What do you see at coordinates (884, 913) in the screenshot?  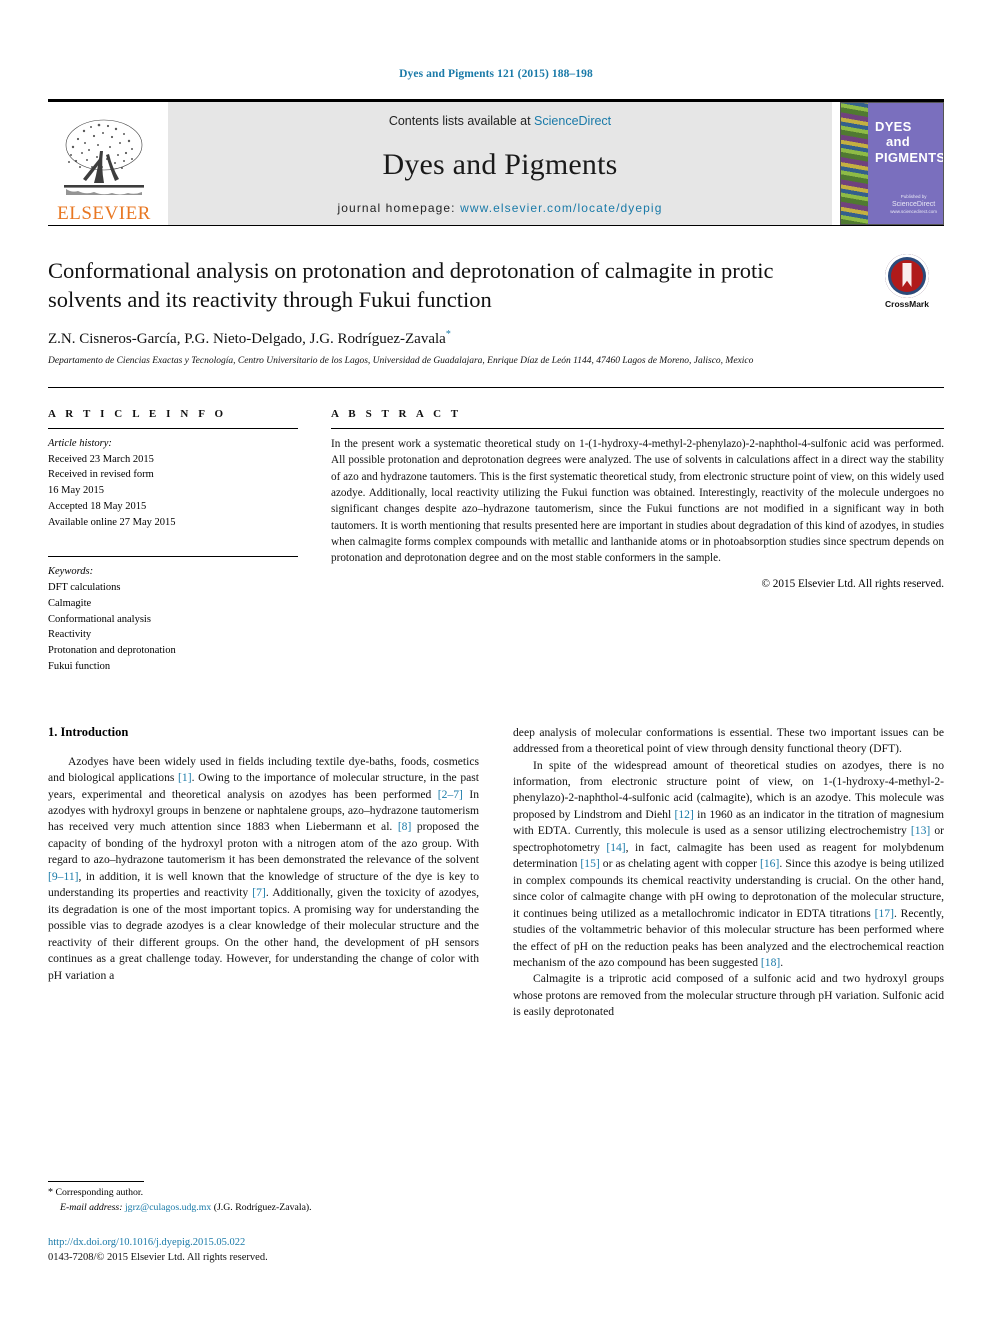 I see `citation-ref-17: [17]` at bounding box center [884, 913].